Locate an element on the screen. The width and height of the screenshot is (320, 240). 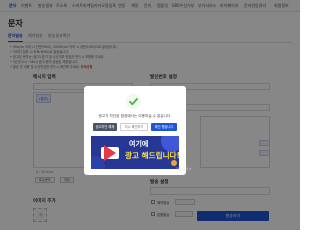
ad-headline-highlight: 광고 해드립니다! is located at coordinates (152, 155).